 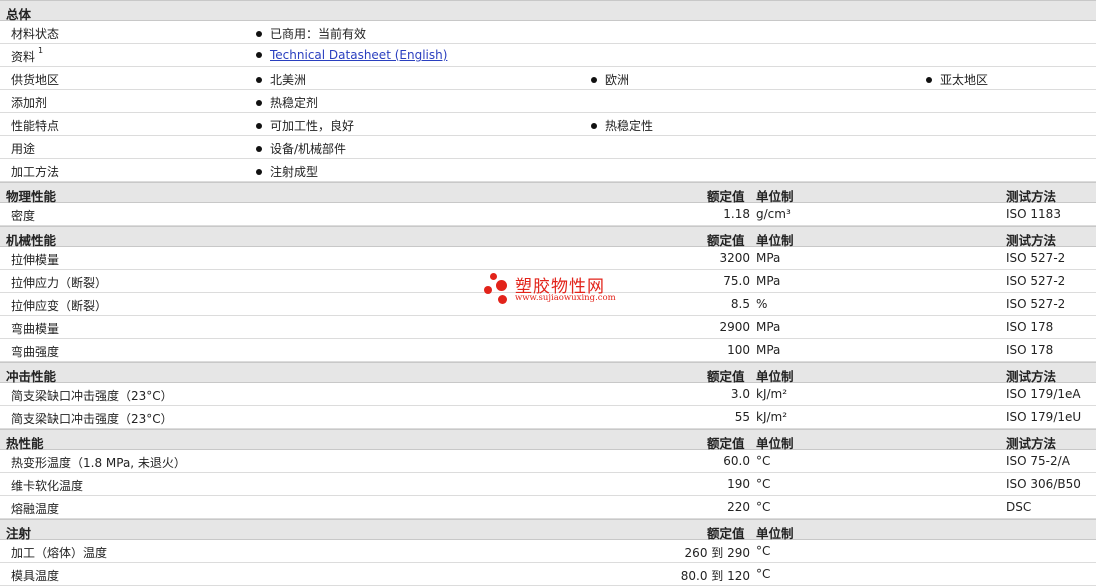 I want to click on property-test-method: ISO 1183, so click(x=1033, y=214).